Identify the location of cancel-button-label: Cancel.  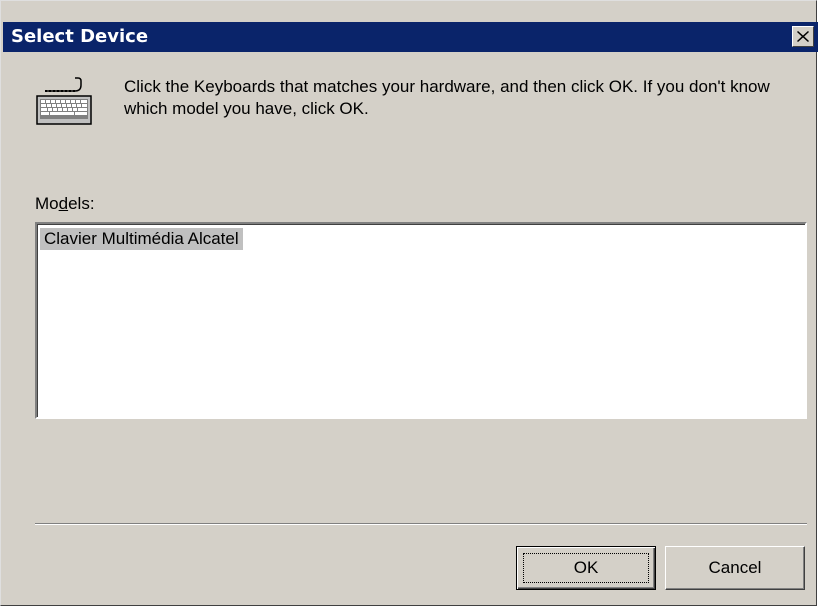
(735, 567).